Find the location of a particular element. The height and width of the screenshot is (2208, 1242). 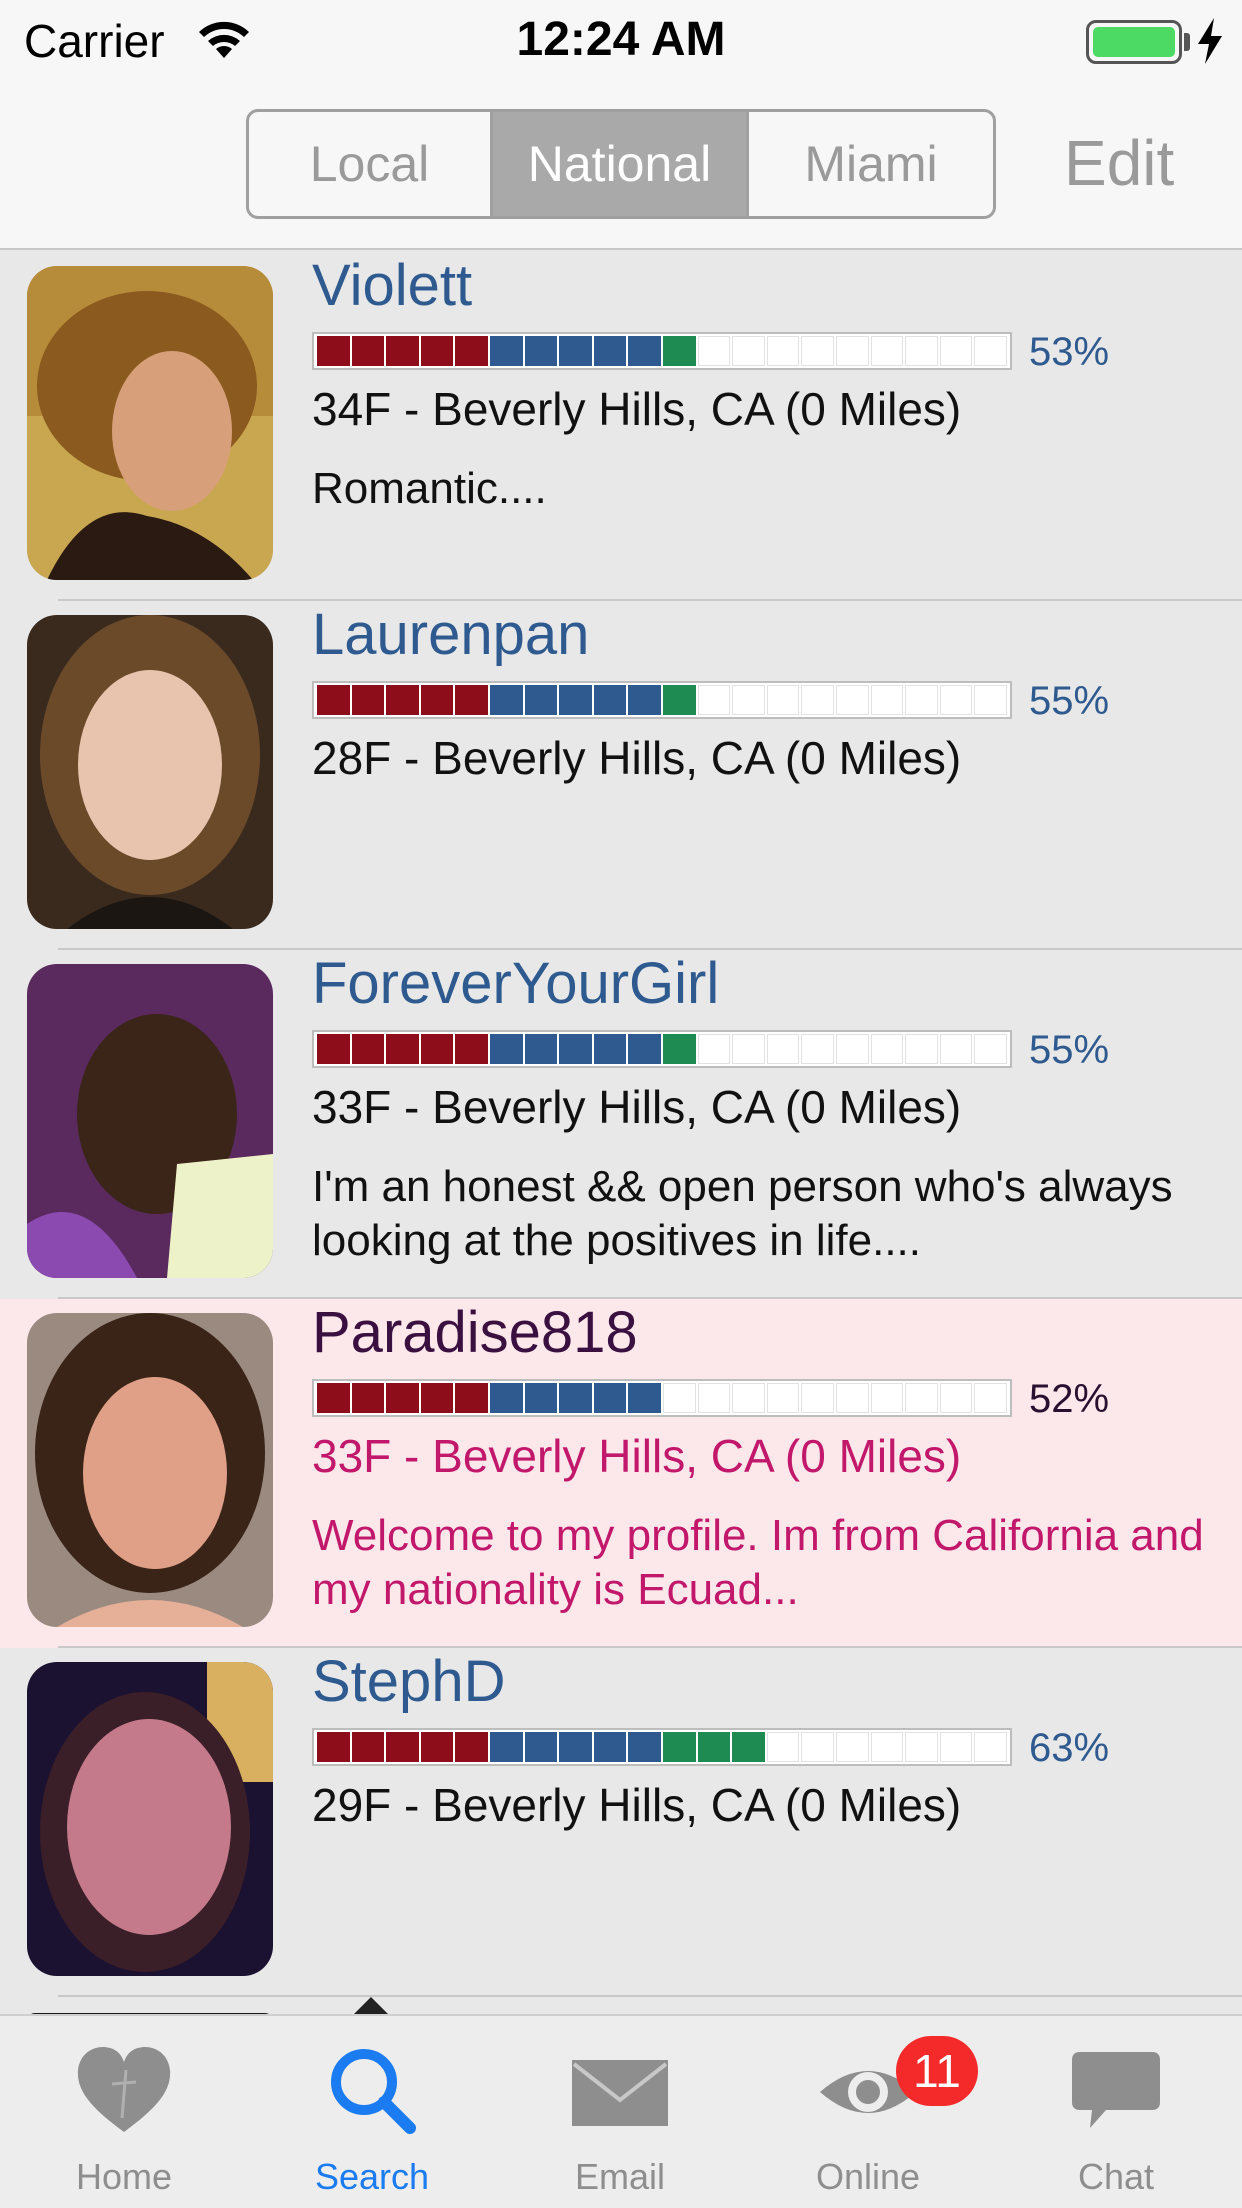

tab-chat: Chat is located at coordinates (1116, 2112).